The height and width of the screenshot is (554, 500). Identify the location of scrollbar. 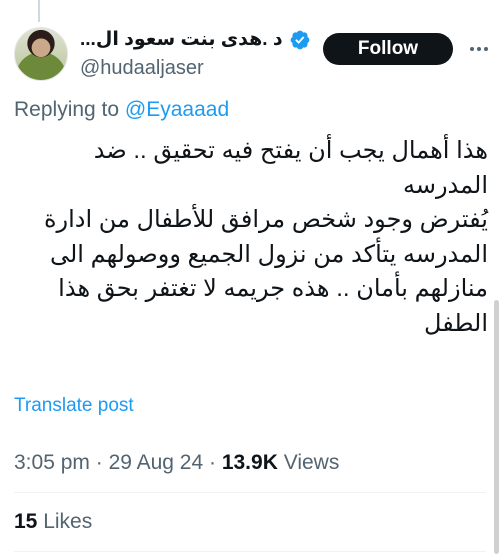
(496, 427).